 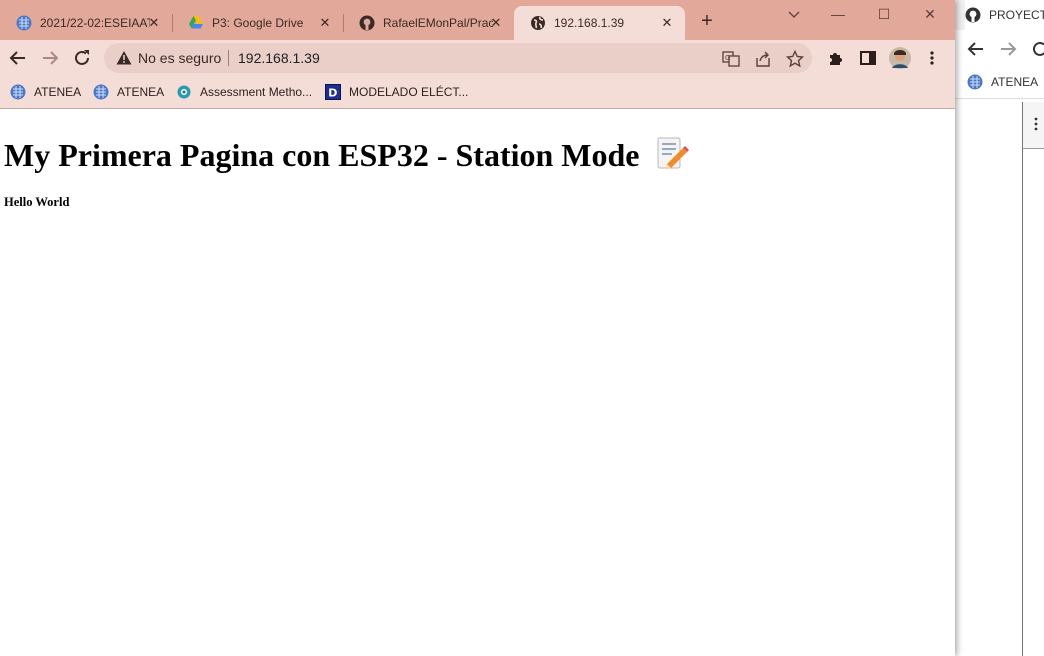 I want to click on tab-search-chevron-icon, so click(x=794, y=14).